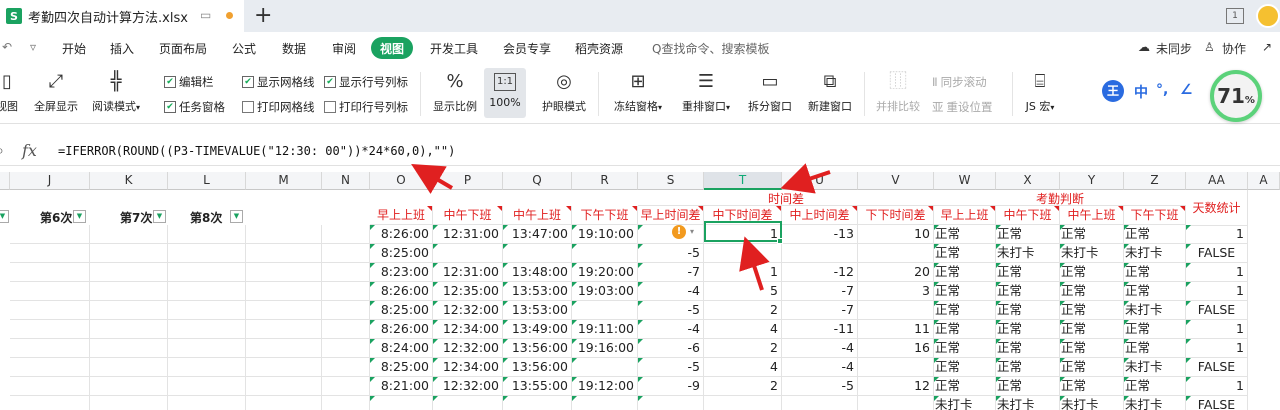 The width and height of the screenshot is (1280, 410). Describe the element at coordinates (455, 92) in the screenshot. I see `zoom-button: % 显示比例` at that location.